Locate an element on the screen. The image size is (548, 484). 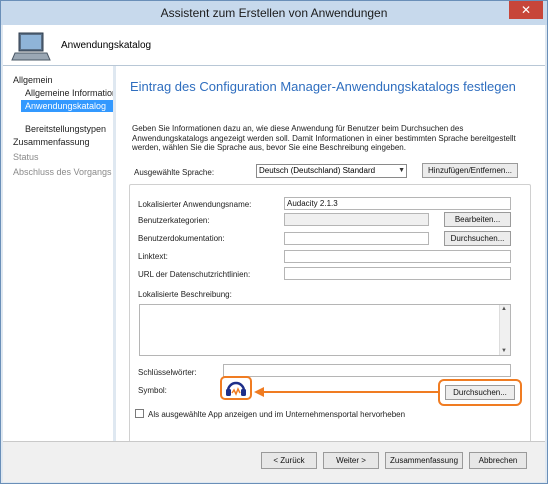
summary-button: Zusammenfassung is located at coordinates (424, 460).